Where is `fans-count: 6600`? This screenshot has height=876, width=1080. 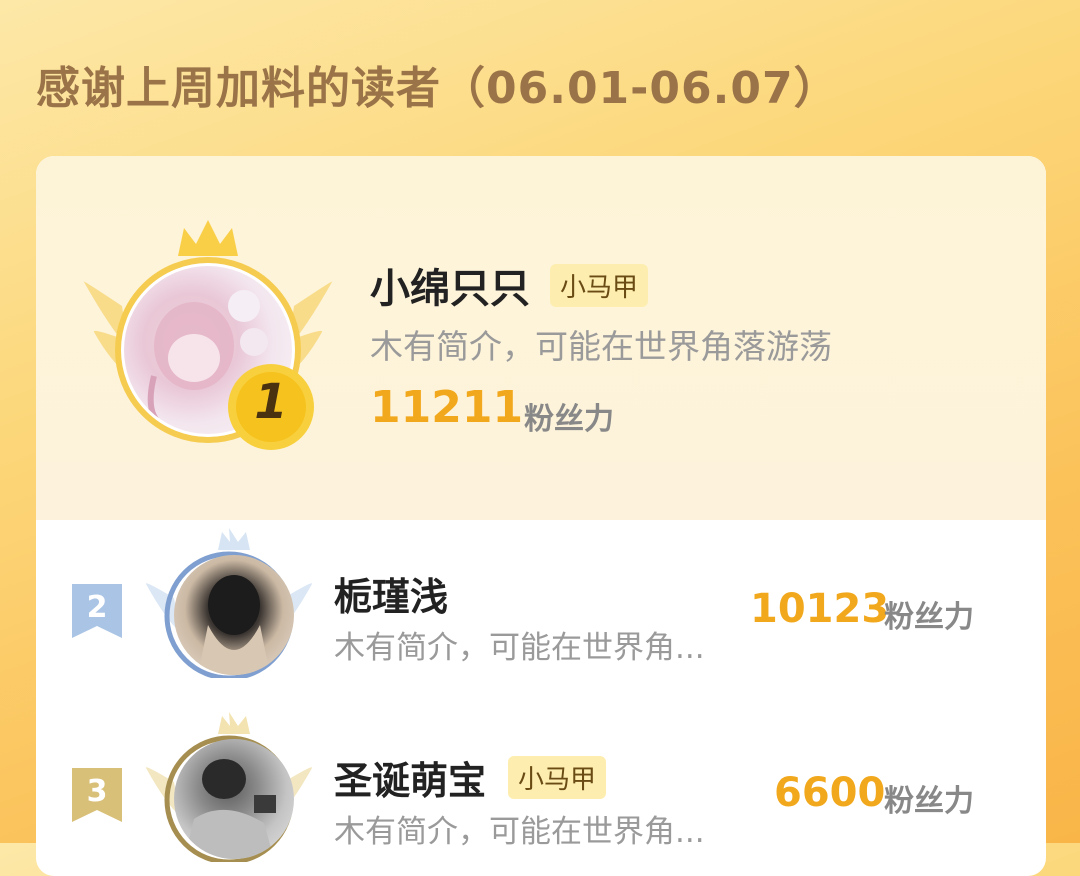 fans-count: 6600 is located at coordinates (830, 793).